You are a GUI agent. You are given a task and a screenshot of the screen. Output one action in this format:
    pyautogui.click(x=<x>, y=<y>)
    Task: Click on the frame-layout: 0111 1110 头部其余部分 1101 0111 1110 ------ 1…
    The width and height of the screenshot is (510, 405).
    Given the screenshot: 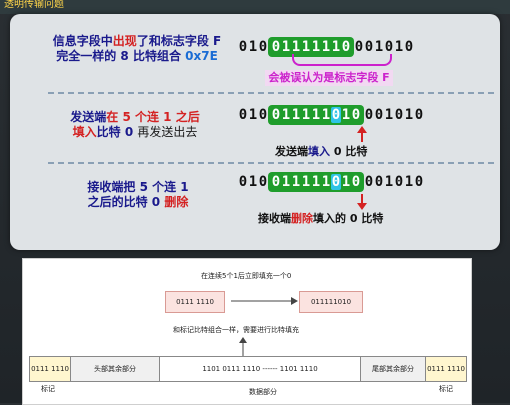 What is the action you would take?
    pyautogui.click(x=248, y=369)
    